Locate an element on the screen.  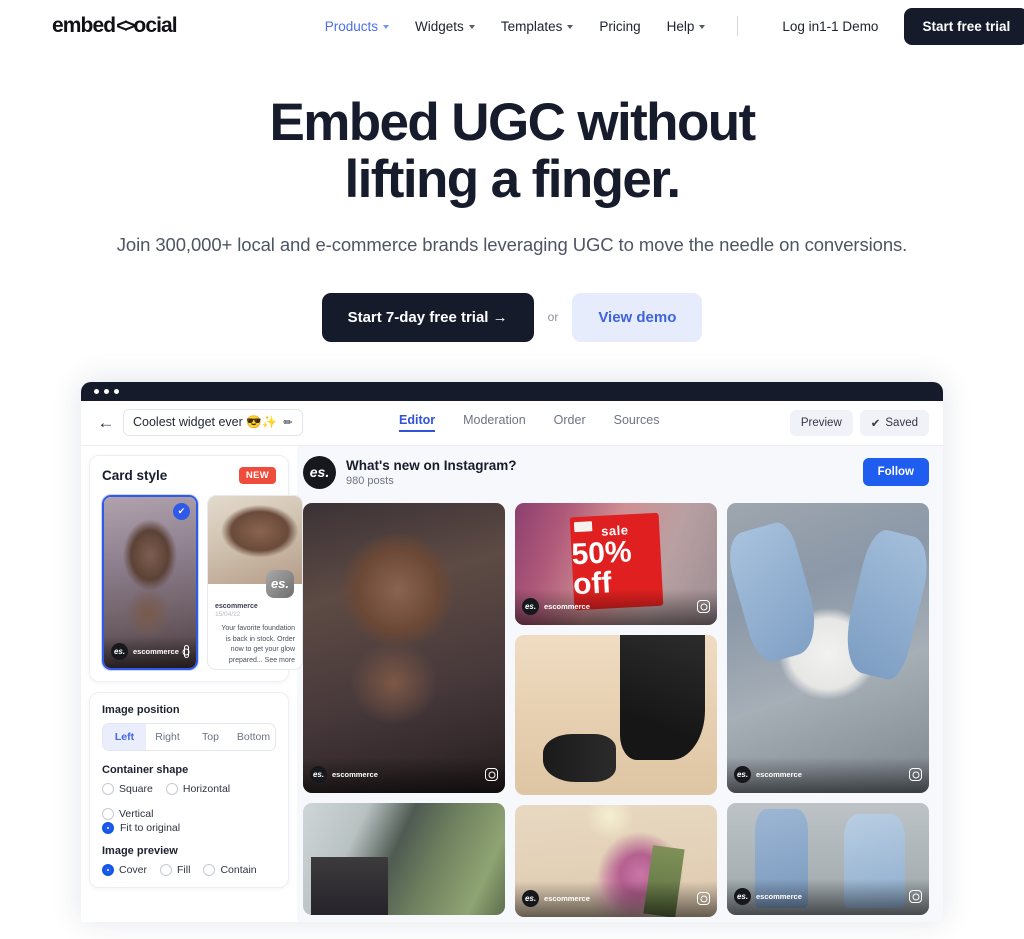
container-shape-option-fit: Fit to original is located at coordinates (189, 827).